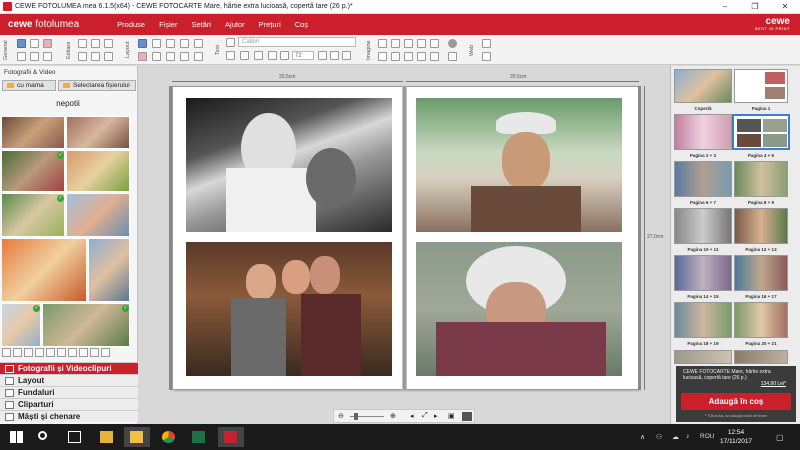 This screenshot has height=450, width=800. I want to click on save-icon, so click(21, 43).